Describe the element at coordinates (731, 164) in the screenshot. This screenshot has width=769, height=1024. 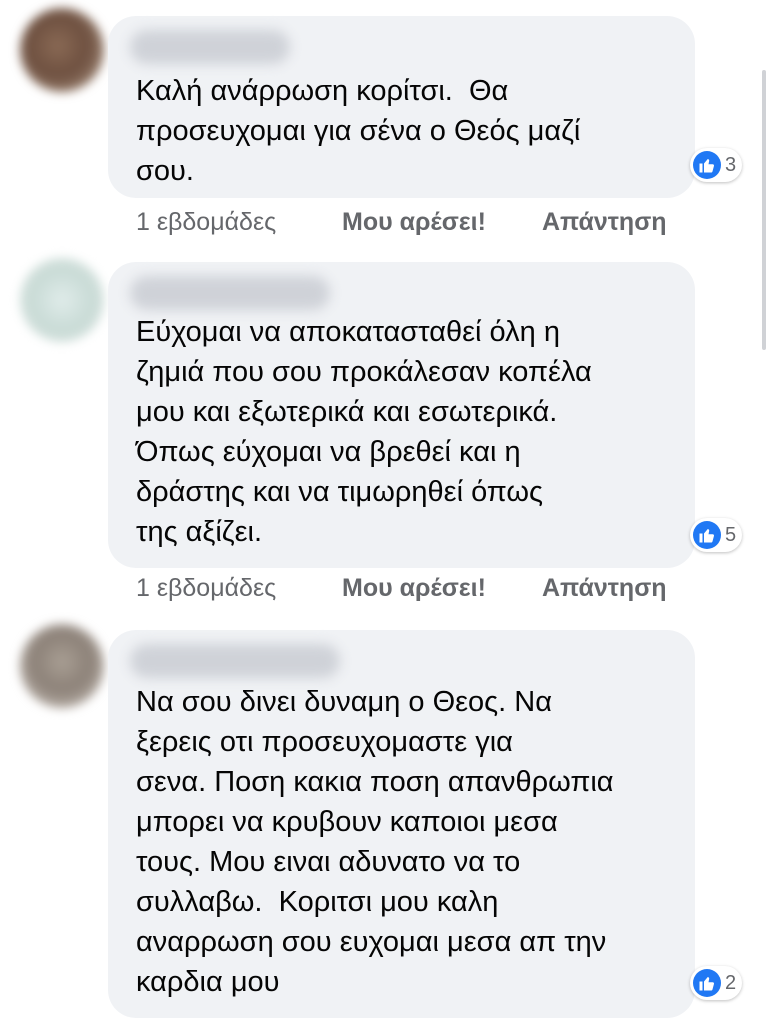
I see `reaction-count: 3` at that location.